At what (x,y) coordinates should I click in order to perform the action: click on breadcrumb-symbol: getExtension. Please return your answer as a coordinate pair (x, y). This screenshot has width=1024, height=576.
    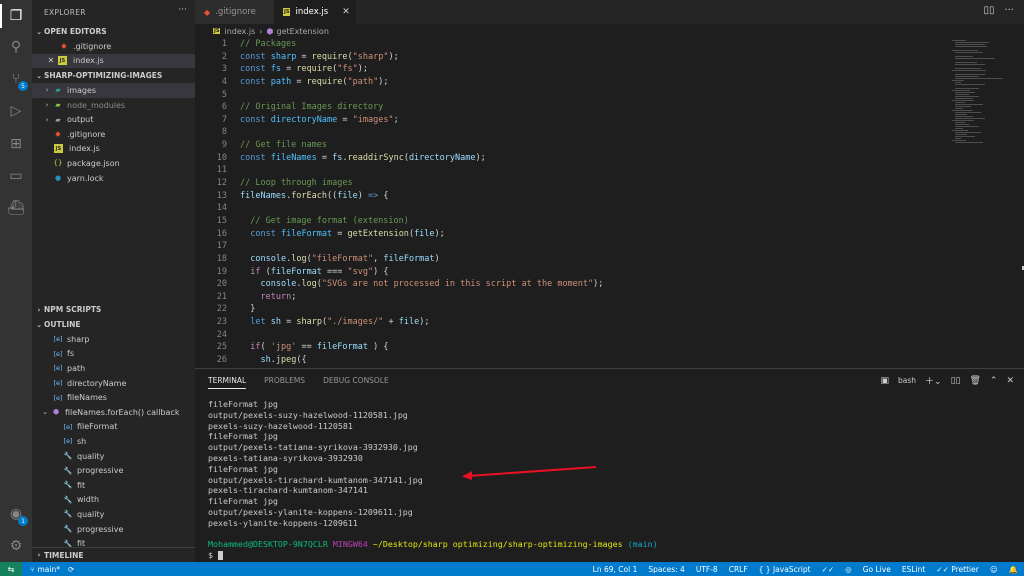
    Looking at the image, I should click on (302, 31).